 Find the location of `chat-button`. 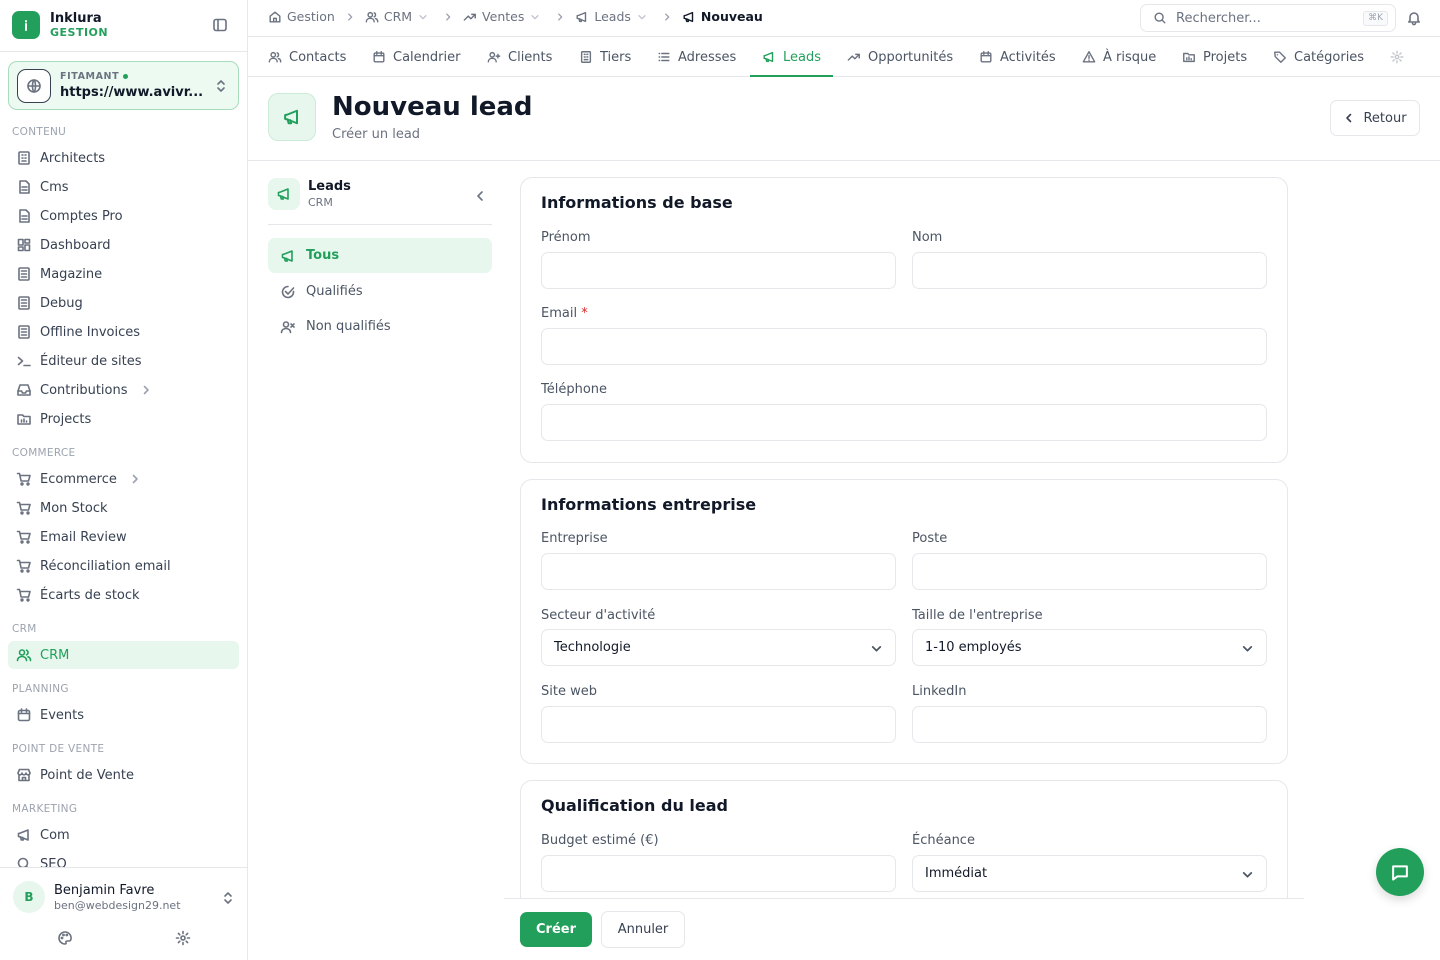

chat-button is located at coordinates (1400, 872).